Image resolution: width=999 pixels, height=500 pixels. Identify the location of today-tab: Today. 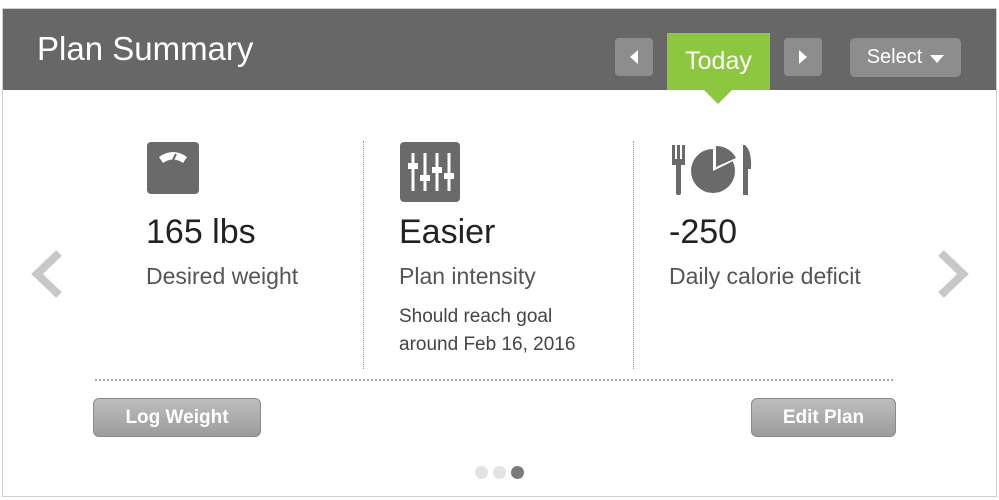
(718, 61).